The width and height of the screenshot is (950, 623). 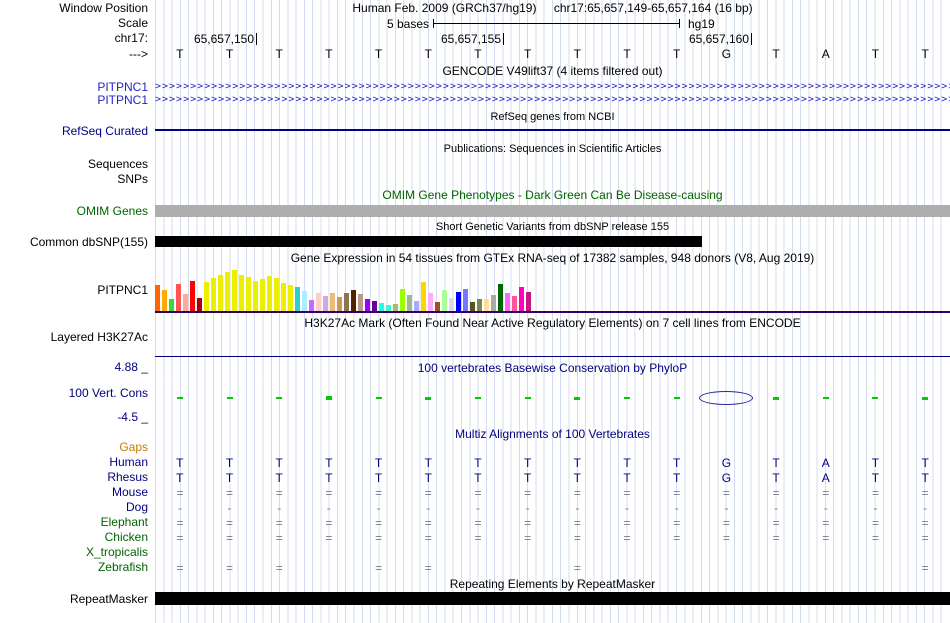 What do you see at coordinates (552, 117) in the screenshot?
I see `refseq-track-title: RefSeq genes from NCBI` at bounding box center [552, 117].